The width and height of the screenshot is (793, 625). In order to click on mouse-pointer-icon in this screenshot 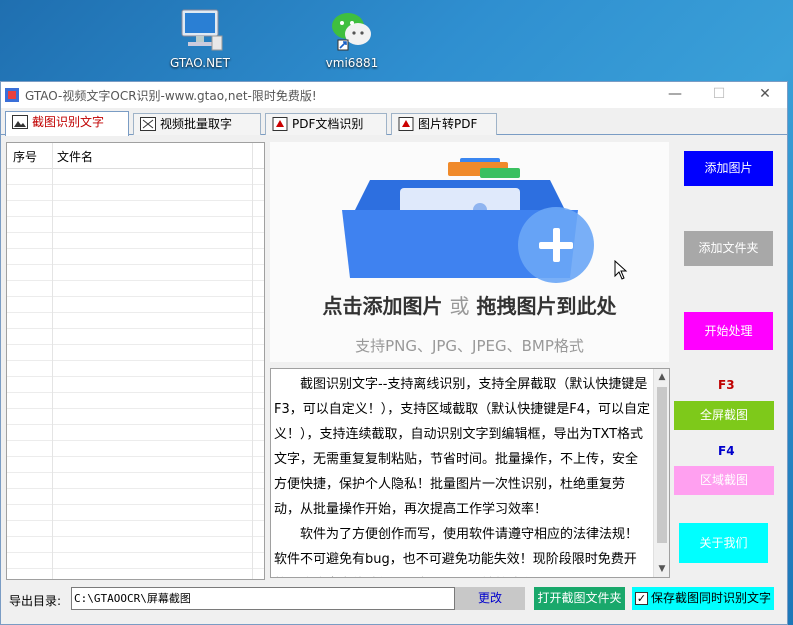, I will do `click(621, 270)`.